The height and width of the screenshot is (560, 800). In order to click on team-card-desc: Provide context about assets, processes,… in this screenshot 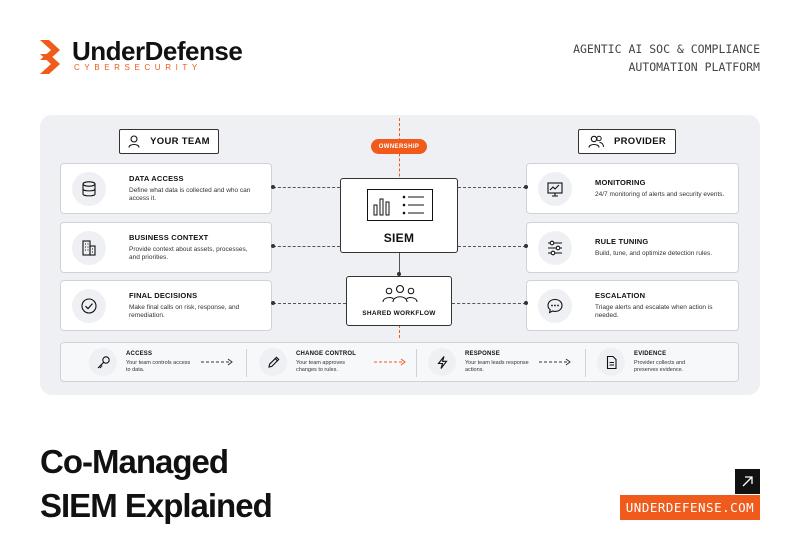, I will do `click(188, 253)`.